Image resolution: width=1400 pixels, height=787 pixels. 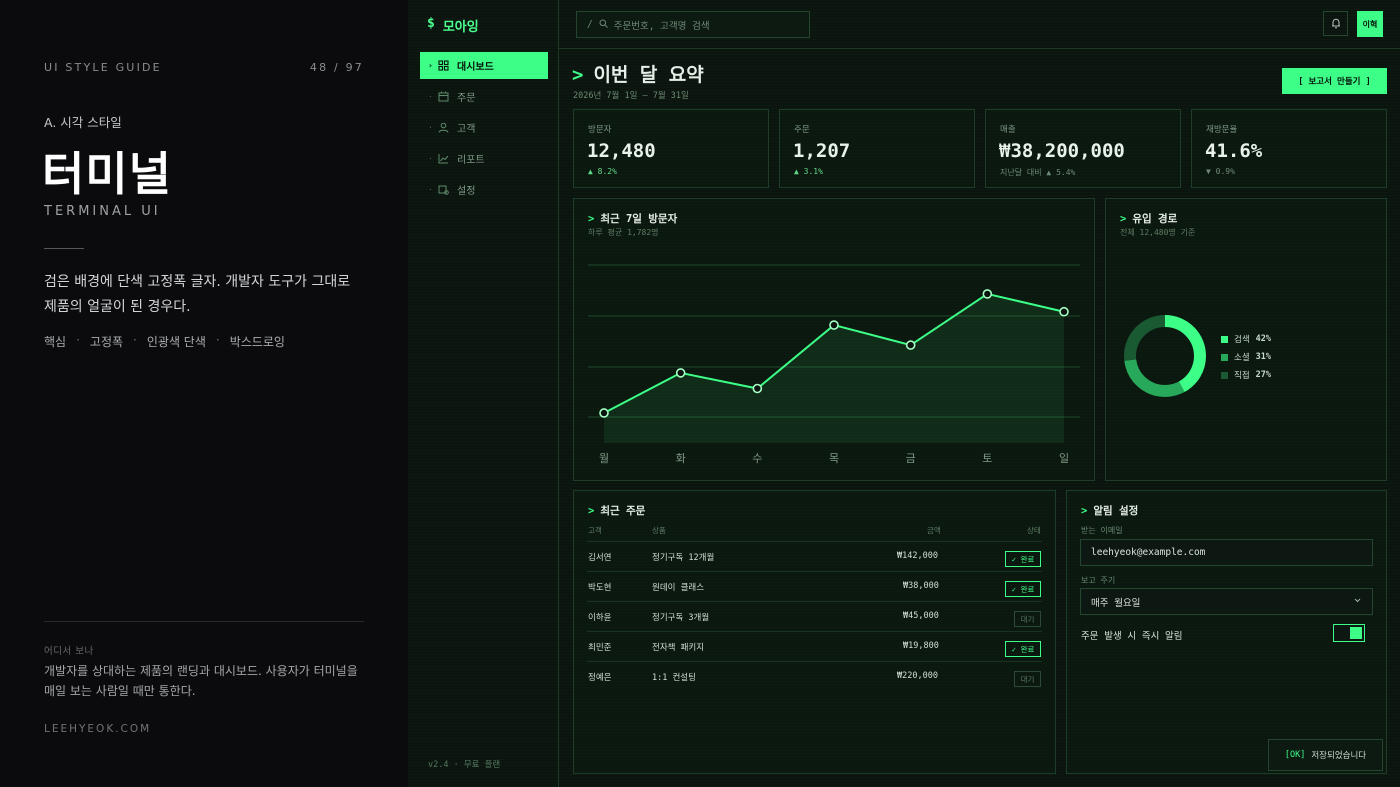 What do you see at coordinates (1023, 589) in the screenshot?
I see `status-badge: ✓ 완료` at bounding box center [1023, 589].